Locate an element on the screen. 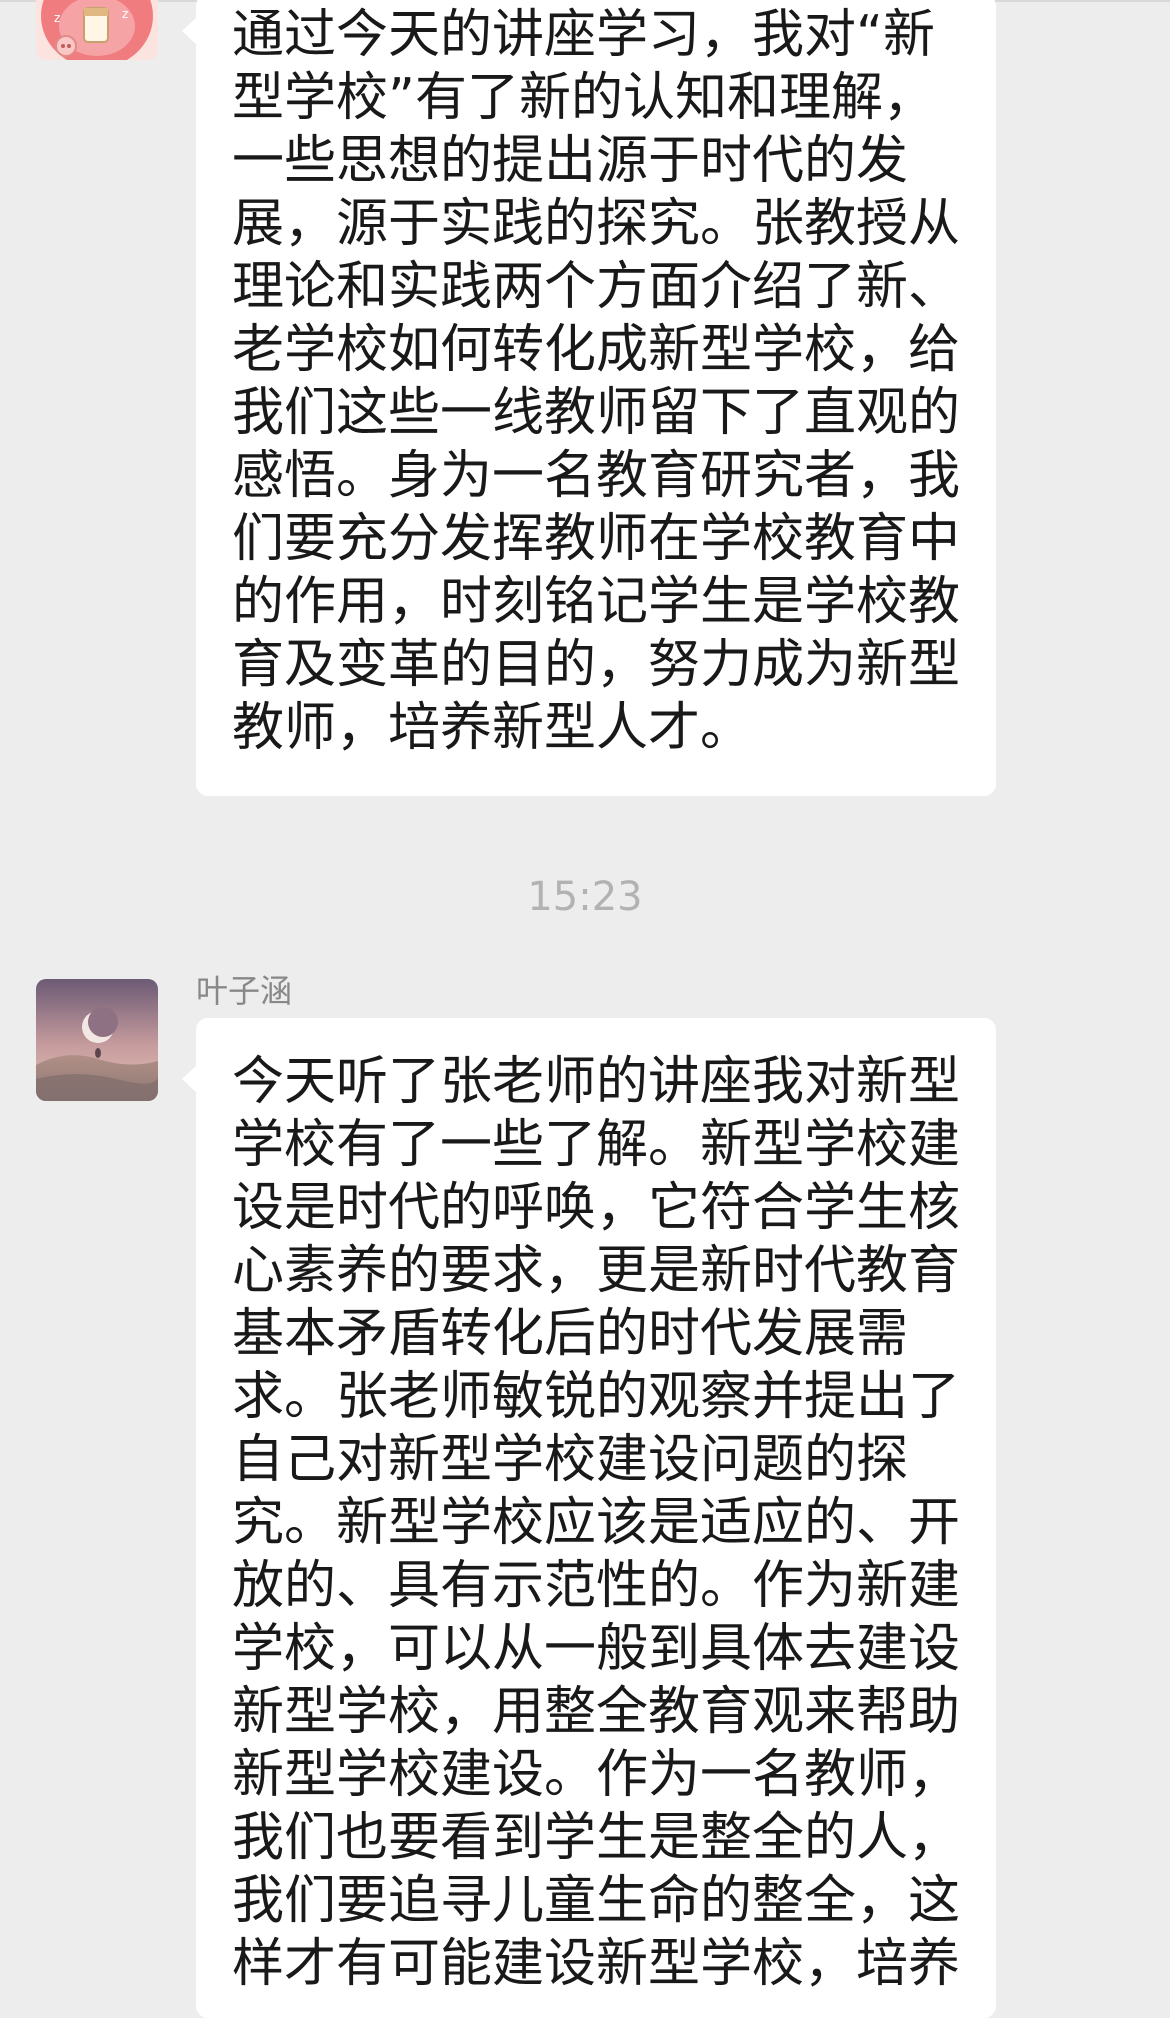 This screenshot has height=2018, width=1170. moon-landscape-avatar-icon is located at coordinates (97, 1040).